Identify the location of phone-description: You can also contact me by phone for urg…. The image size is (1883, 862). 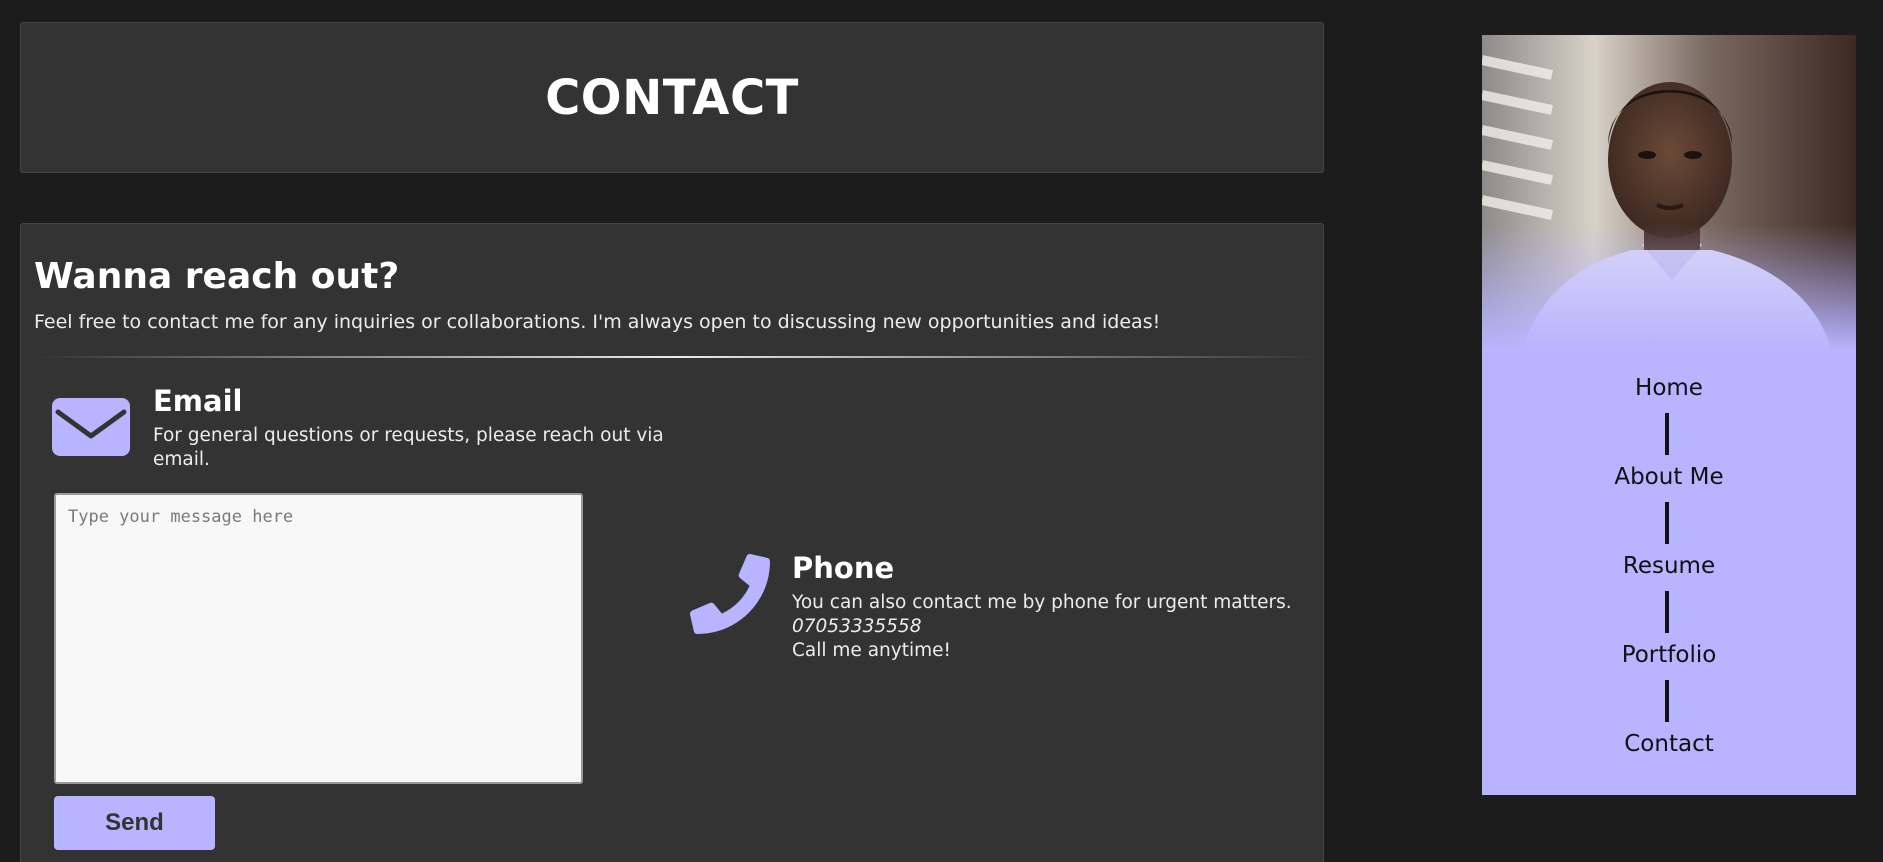
(1042, 602).